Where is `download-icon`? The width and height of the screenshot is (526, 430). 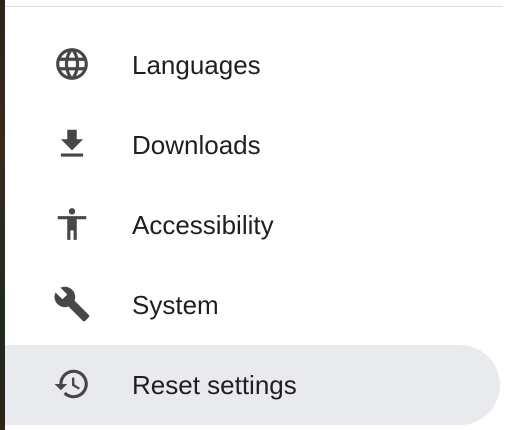 download-icon is located at coordinates (72, 144).